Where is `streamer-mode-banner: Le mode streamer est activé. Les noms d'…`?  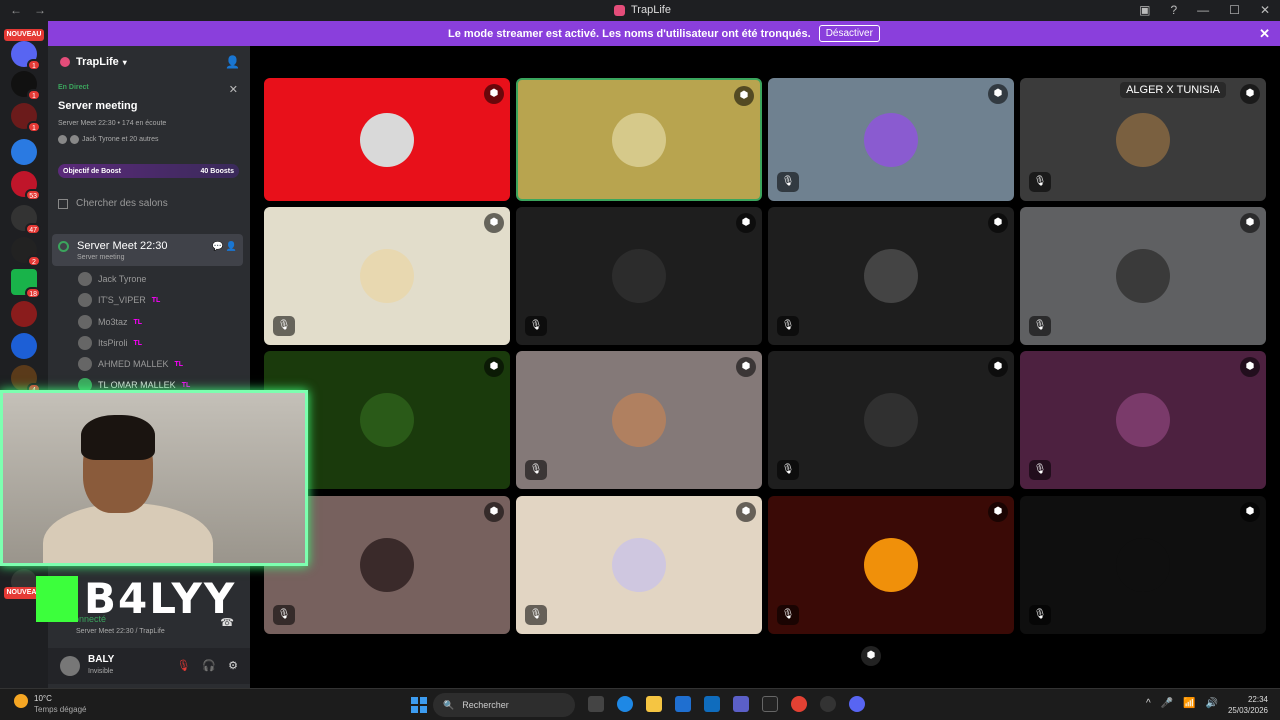 streamer-mode-banner: Le mode streamer est activé. Les noms d'… is located at coordinates (664, 33).